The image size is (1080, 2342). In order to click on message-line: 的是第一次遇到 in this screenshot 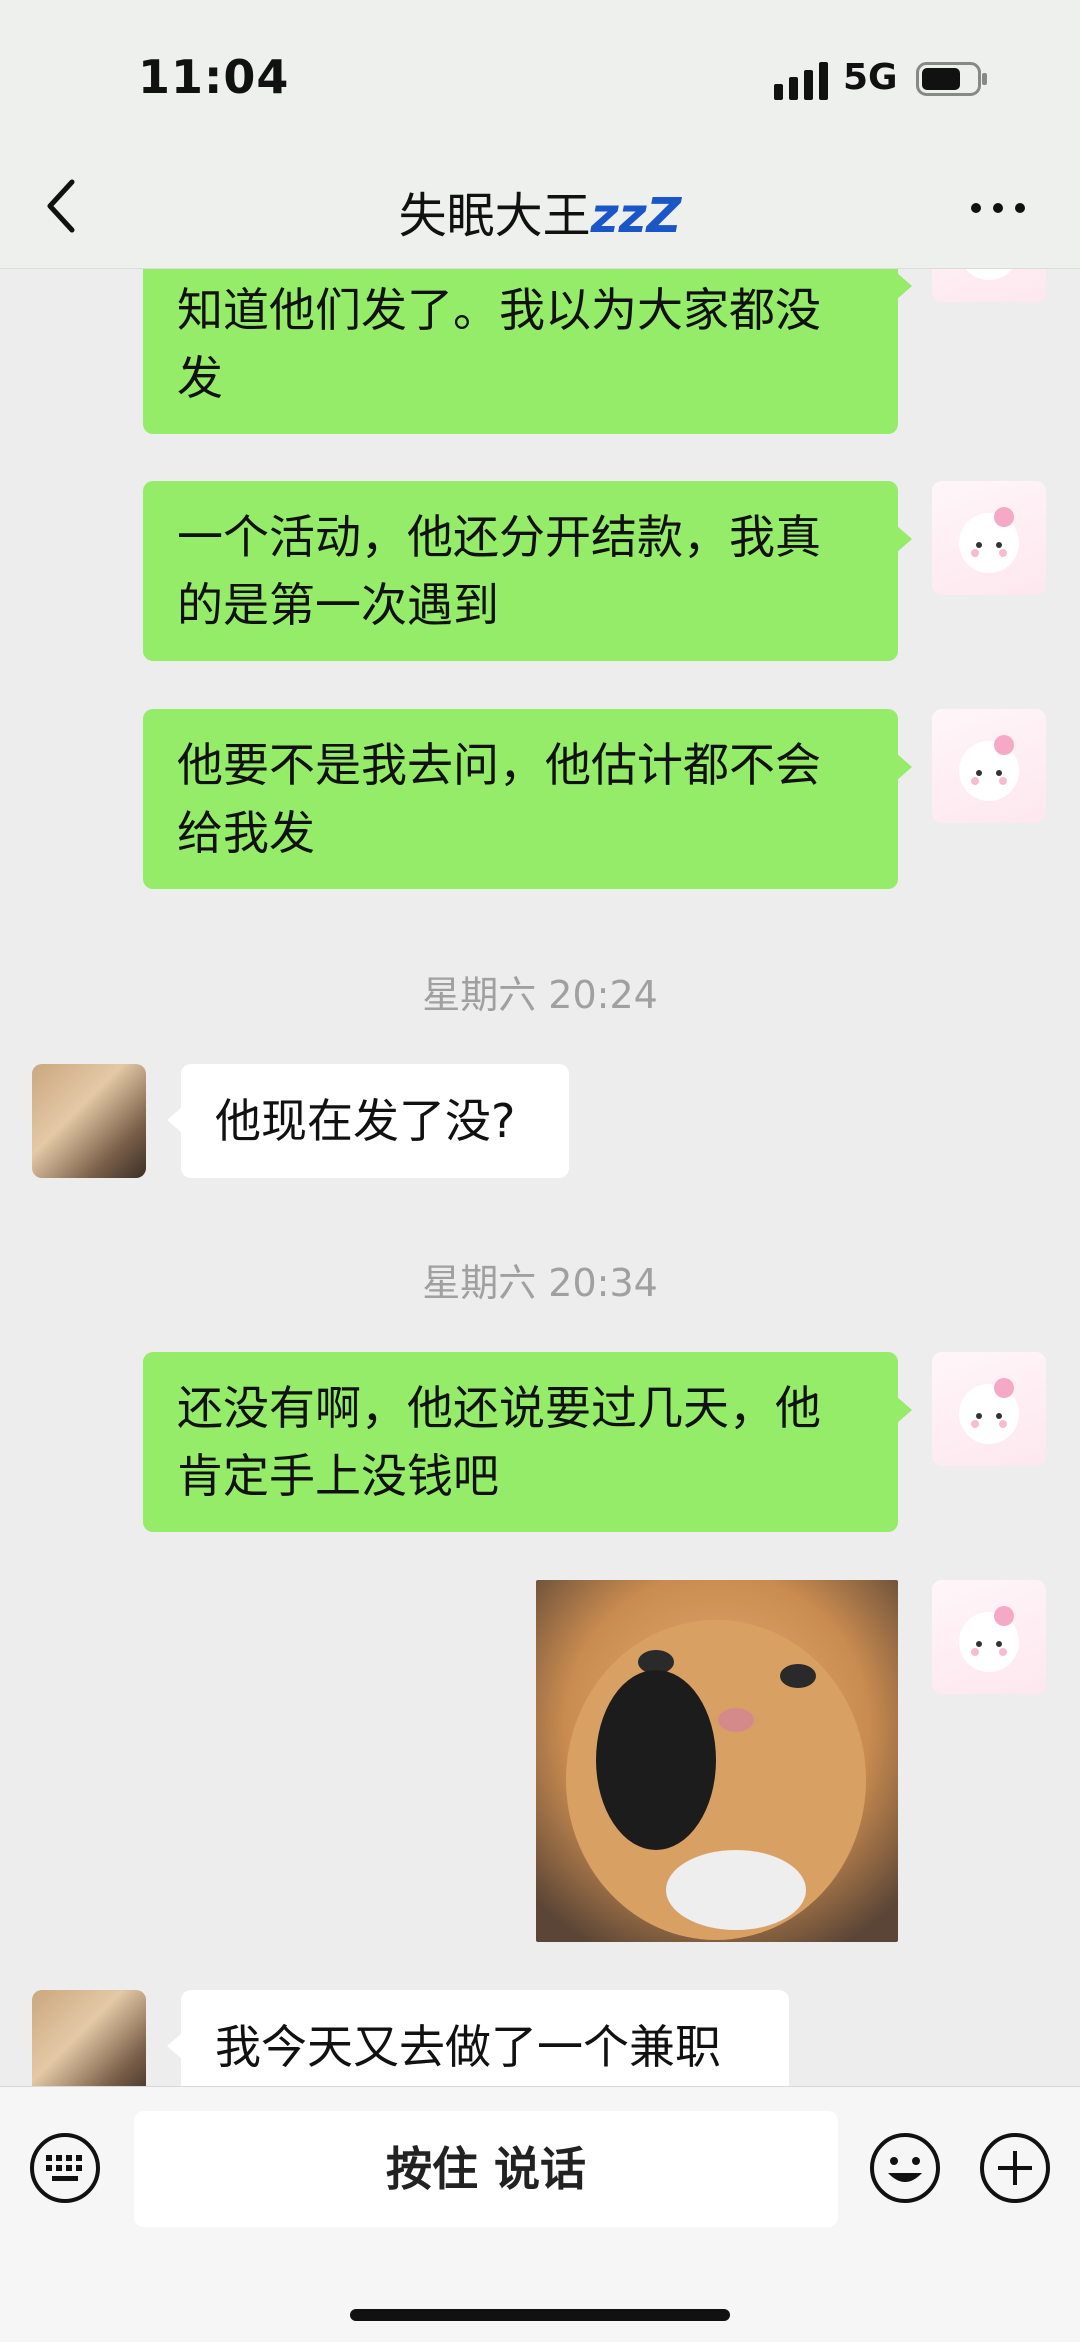, I will do `click(338, 605)`.